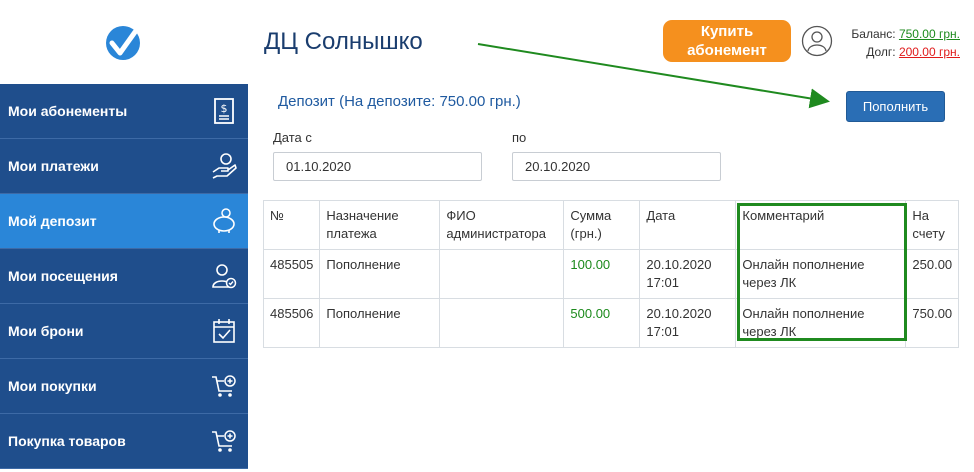  What do you see at coordinates (123, 43) in the screenshot?
I see `logo-icon` at bounding box center [123, 43].